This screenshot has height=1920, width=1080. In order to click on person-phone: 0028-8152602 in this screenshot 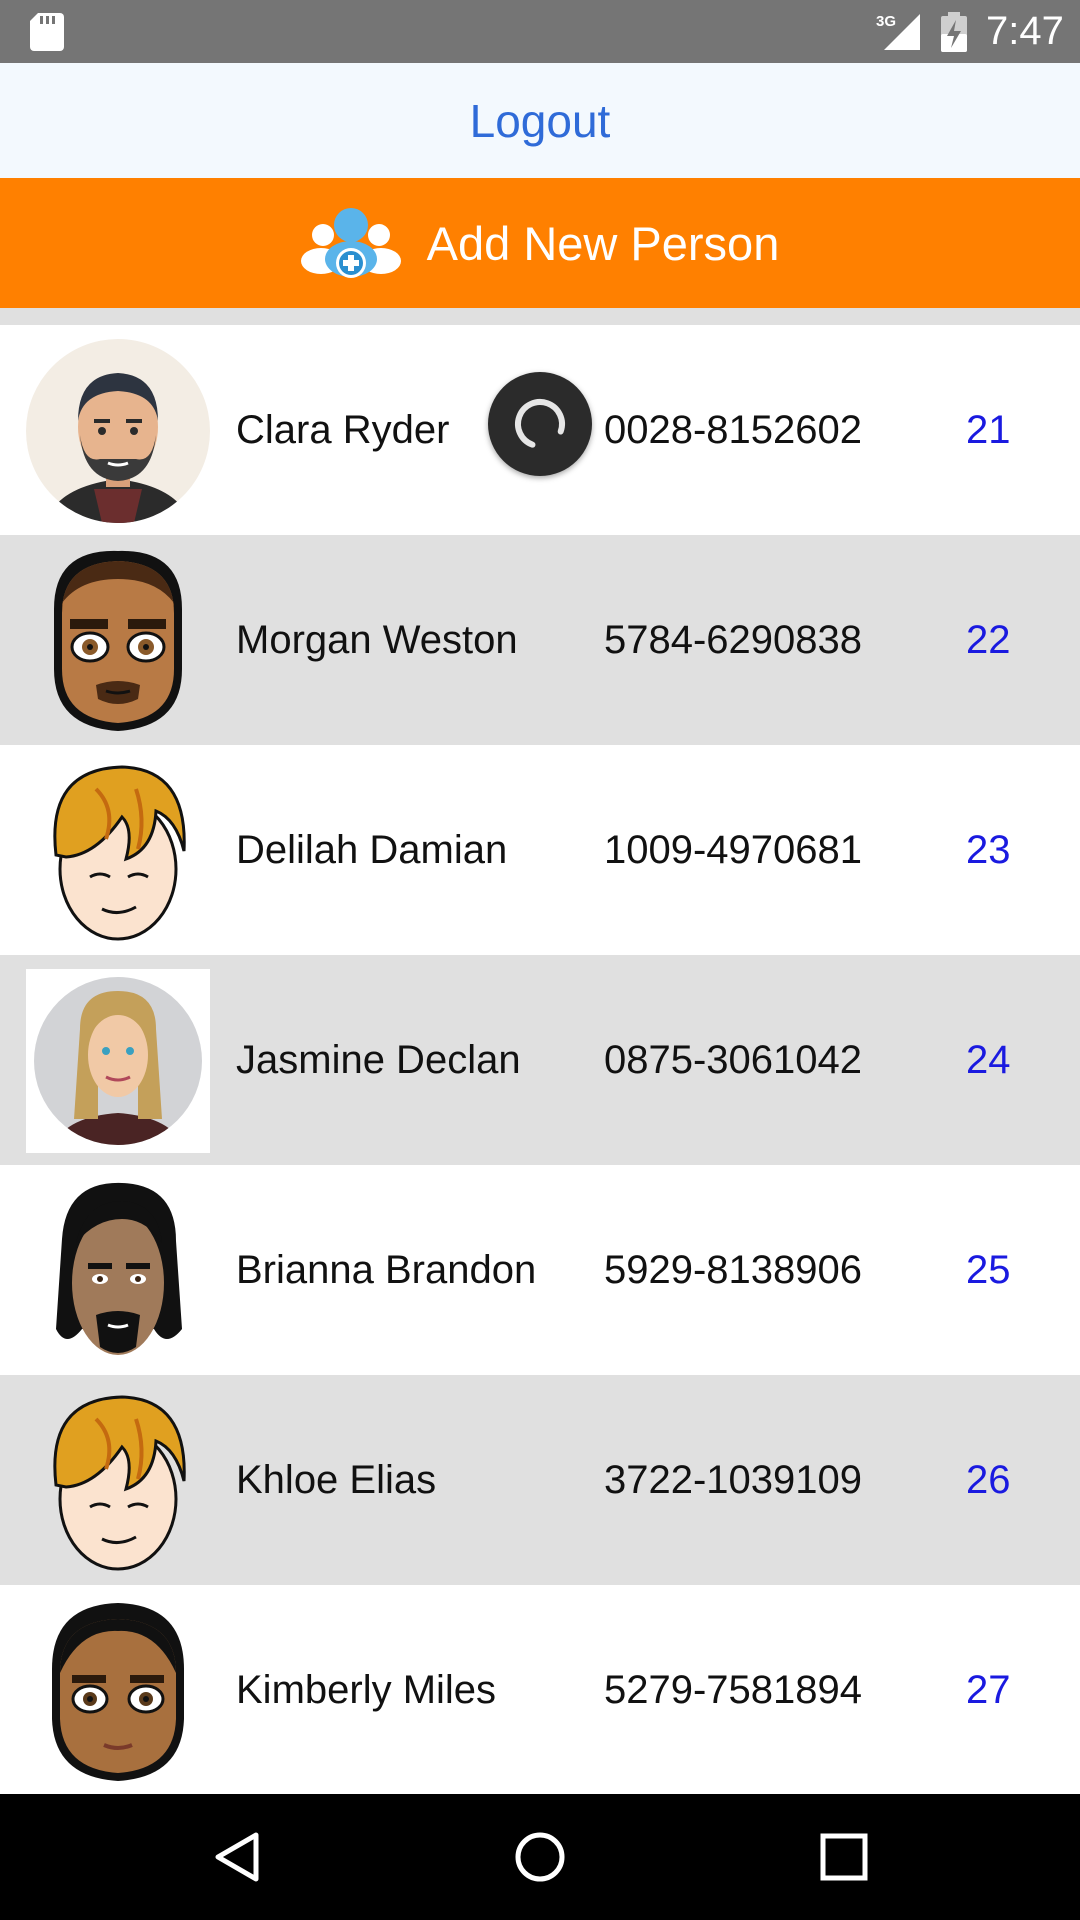, I will do `click(733, 430)`.